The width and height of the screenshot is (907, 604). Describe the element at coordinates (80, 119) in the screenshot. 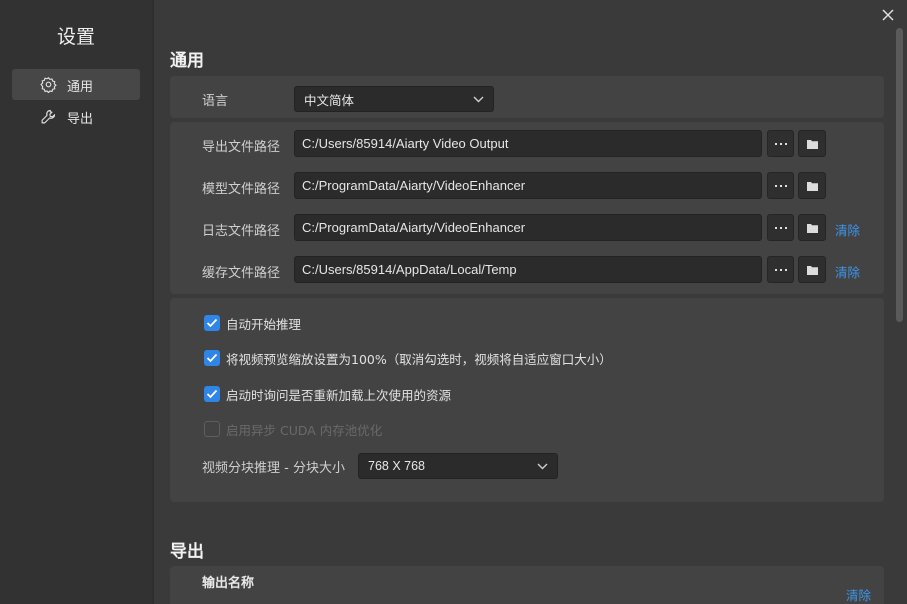

I see `sidebar-item-label: 导出` at that location.